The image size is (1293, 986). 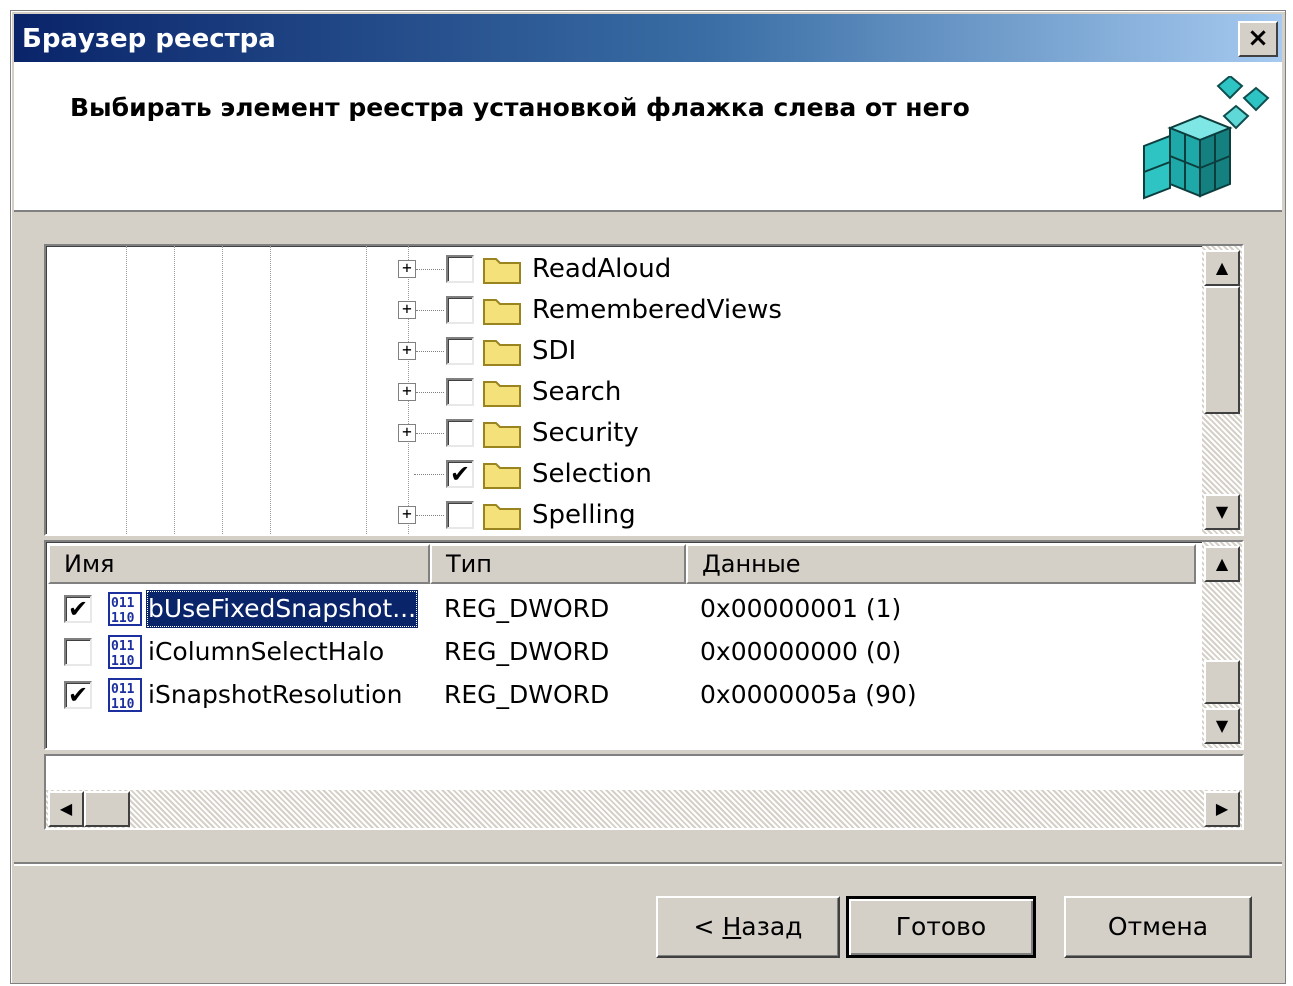 I want to click on back-button-hotkey: Н, so click(x=732, y=926).